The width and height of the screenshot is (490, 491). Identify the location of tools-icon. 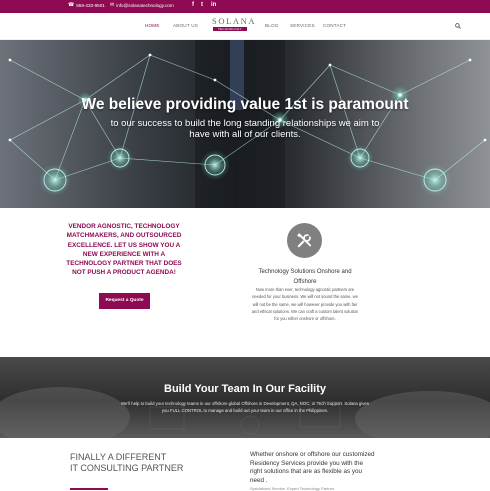
(304, 240).